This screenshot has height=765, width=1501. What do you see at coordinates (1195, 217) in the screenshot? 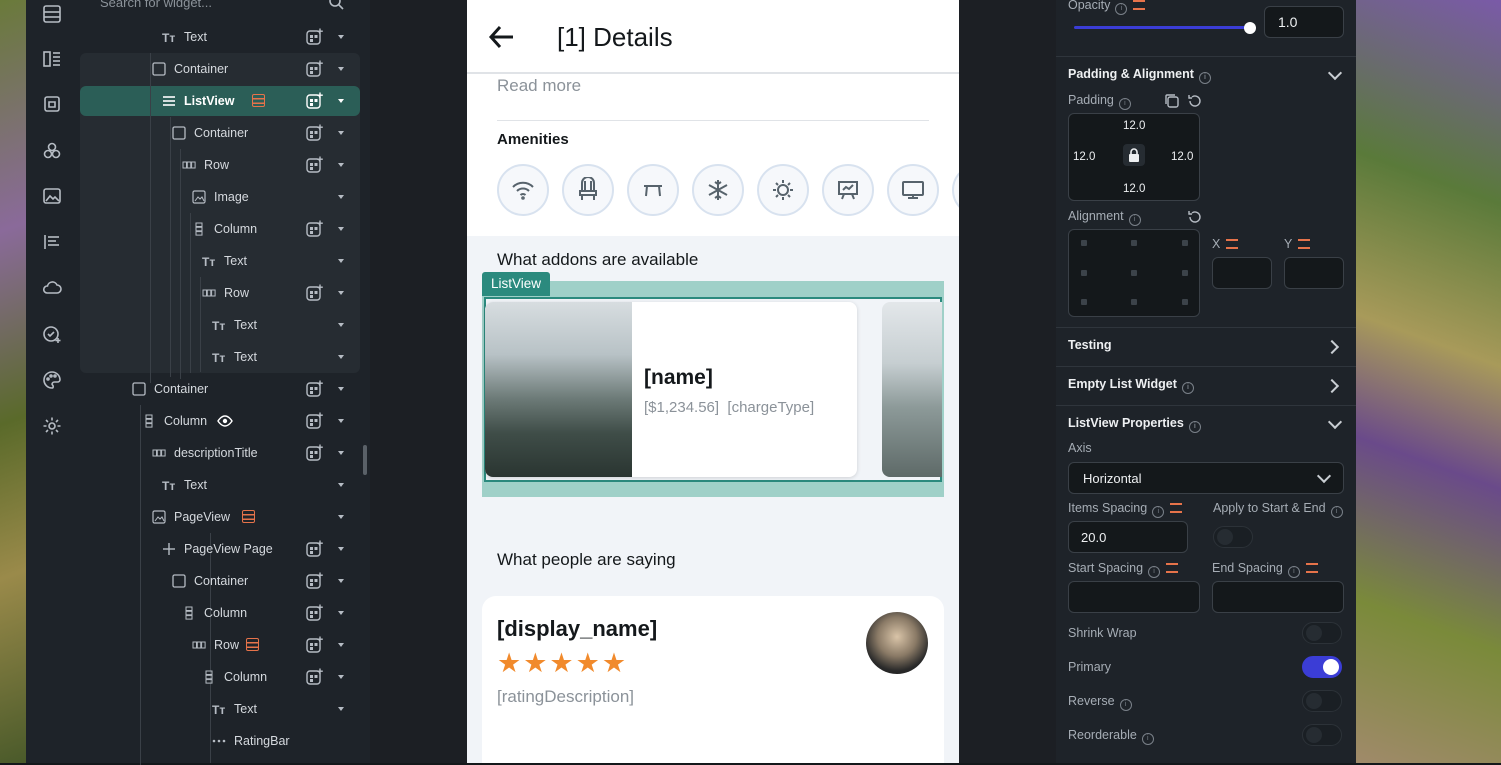
I see `reset-icon` at bounding box center [1195, 217].